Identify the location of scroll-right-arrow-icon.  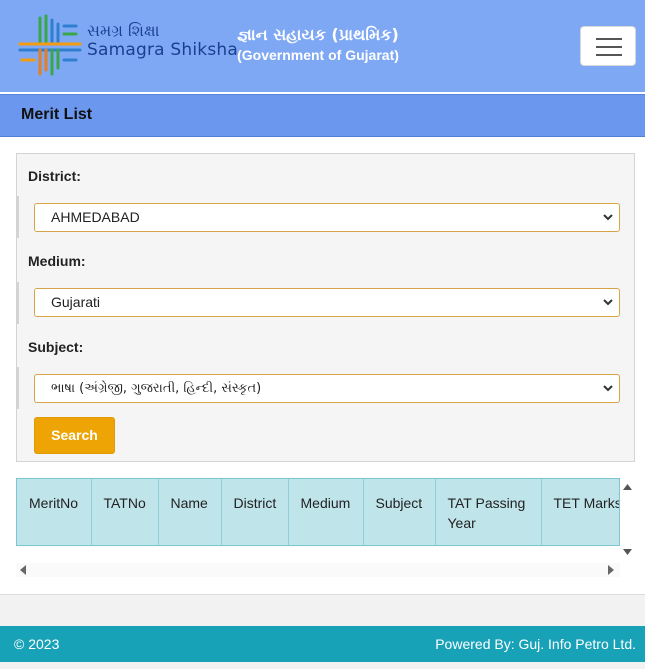
(611, 570).